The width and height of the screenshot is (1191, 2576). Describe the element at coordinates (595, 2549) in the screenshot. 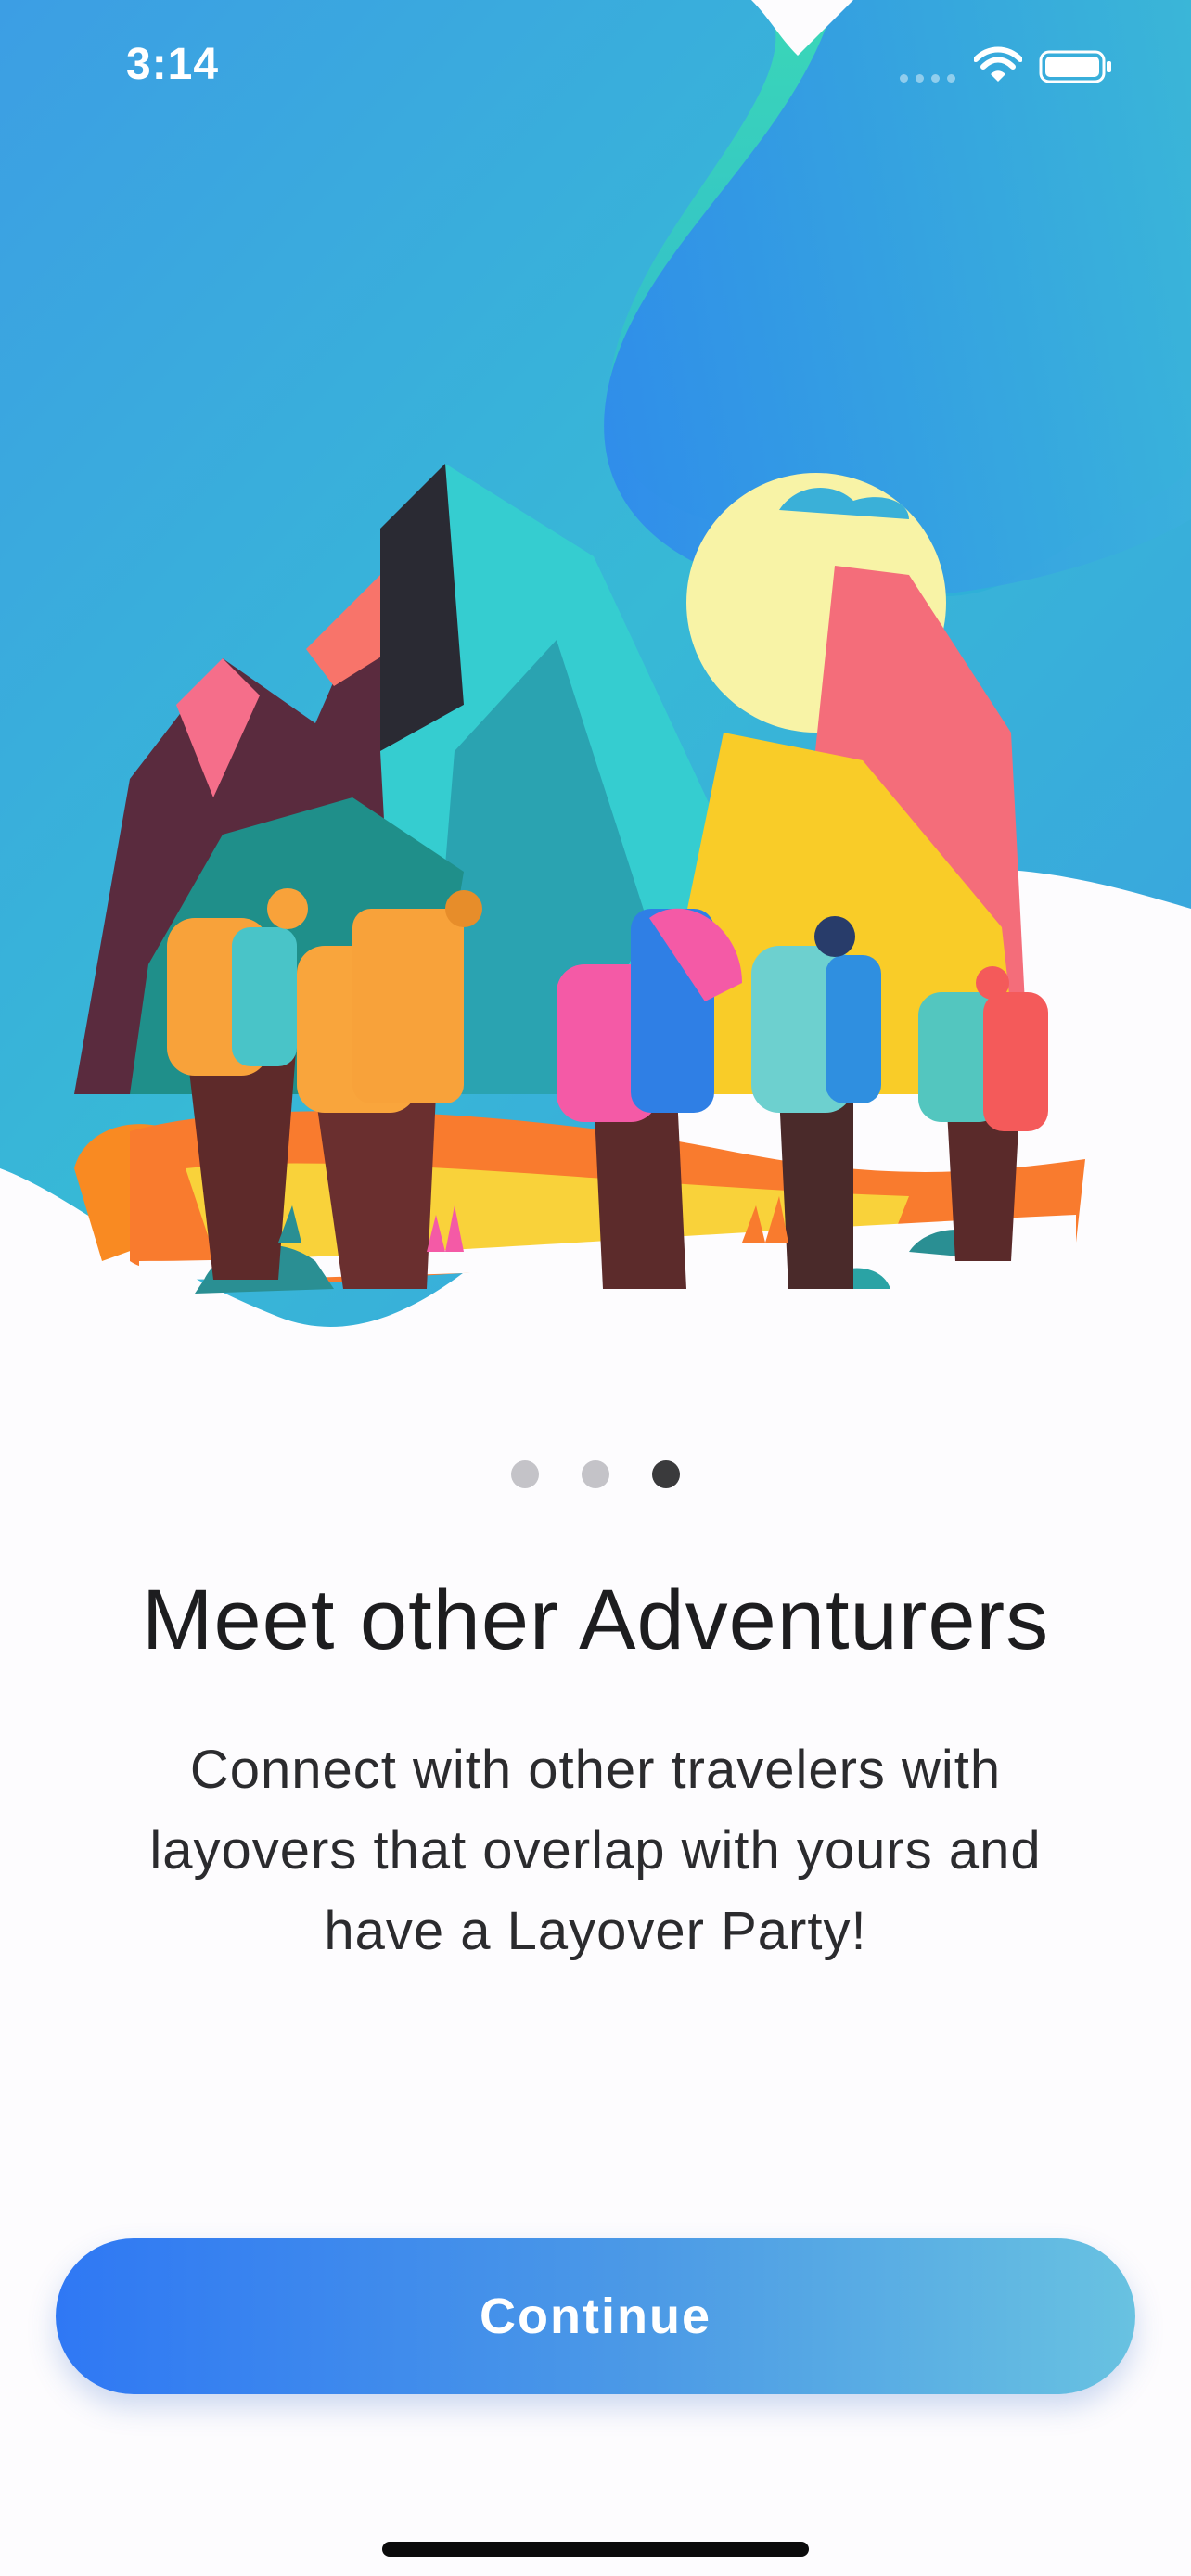

I see `home-indicator` at that location.